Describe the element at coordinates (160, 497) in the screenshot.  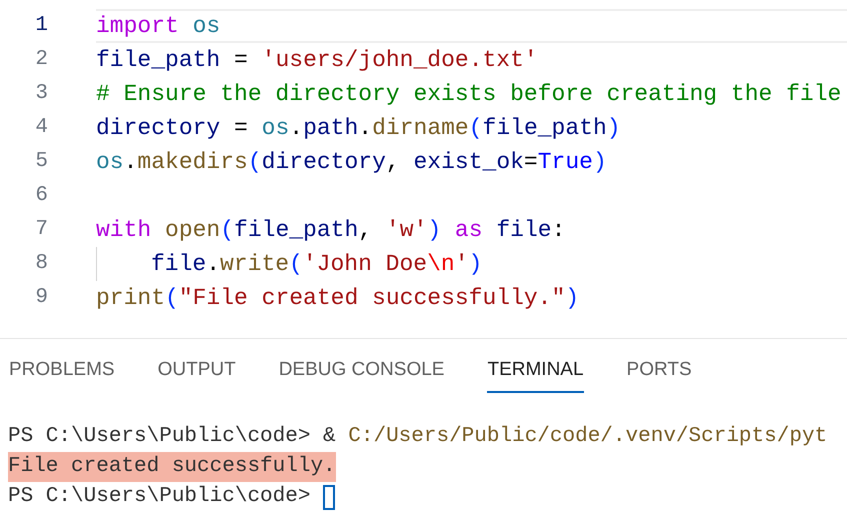
I see `terminal-line: PS C:\Users\Public\code>` at that location.